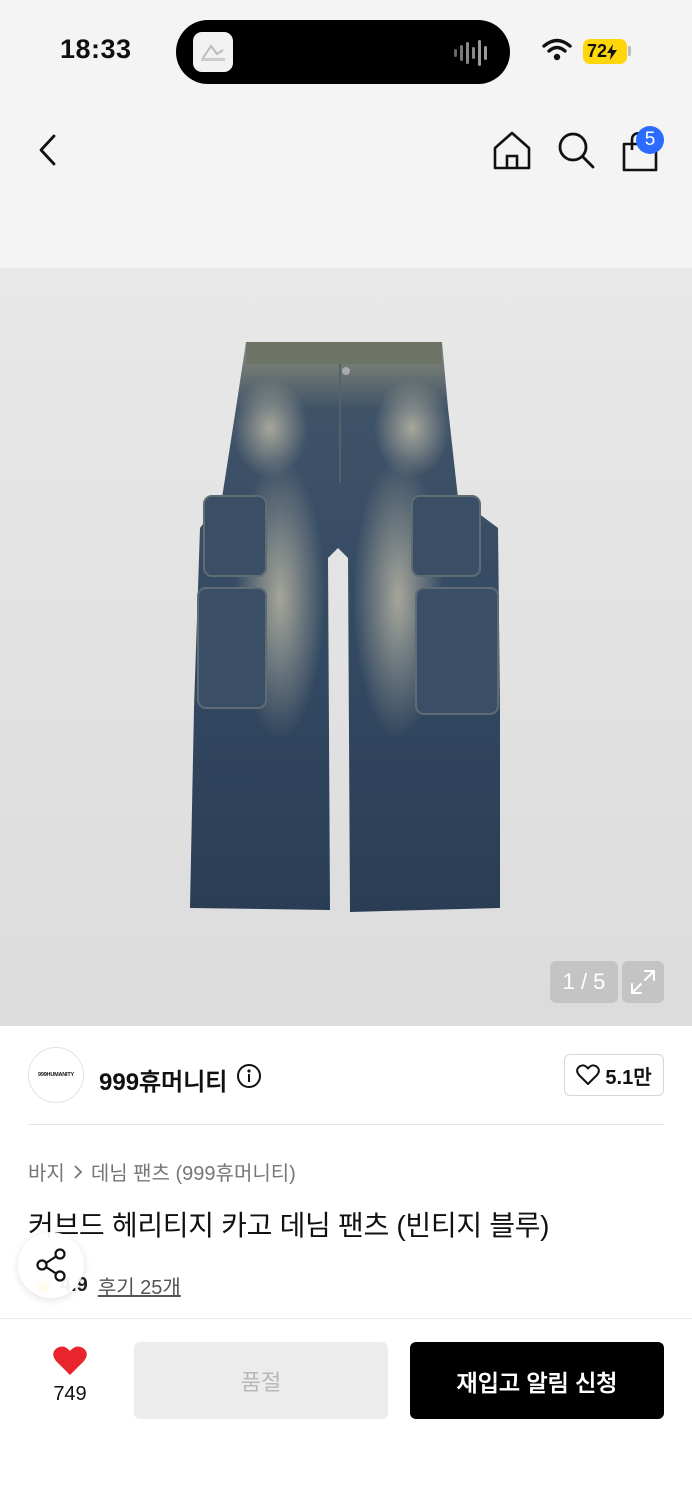 The image size is (692, 1500). What do you see at coordinates (346, 1124) in the screenshot?
I see `divider` at bounding box center [346, 1124].